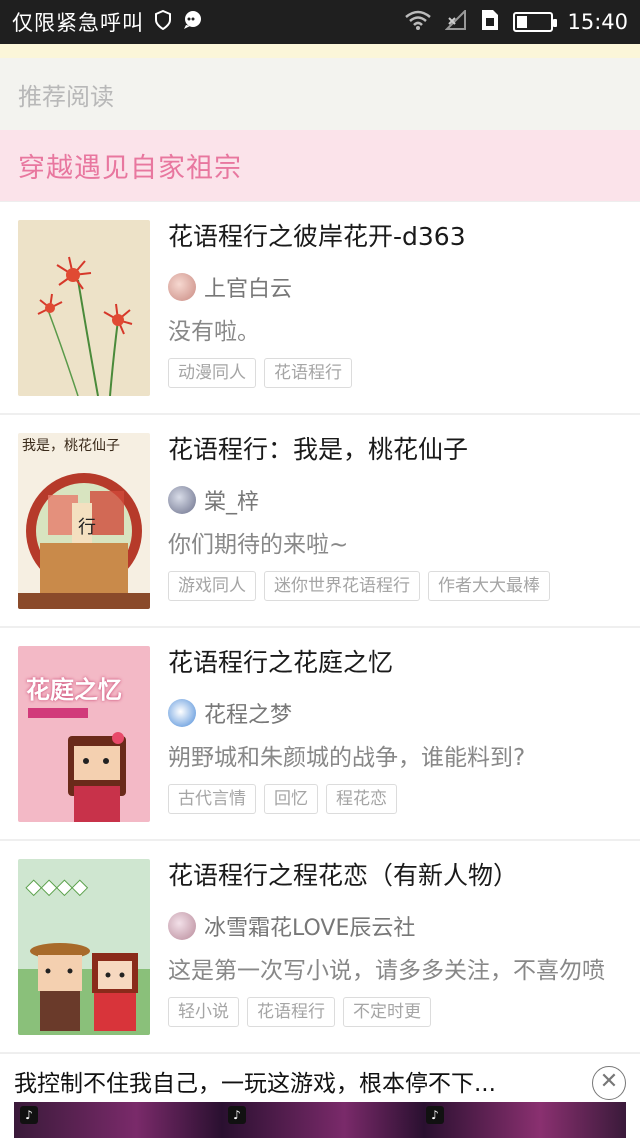 This screenshot has height=1138, width=640. Describe the element at coordinates (320, 22) in the screenshot. I see `status-bar: 仅限紧急呼叫 15:40` at that location.